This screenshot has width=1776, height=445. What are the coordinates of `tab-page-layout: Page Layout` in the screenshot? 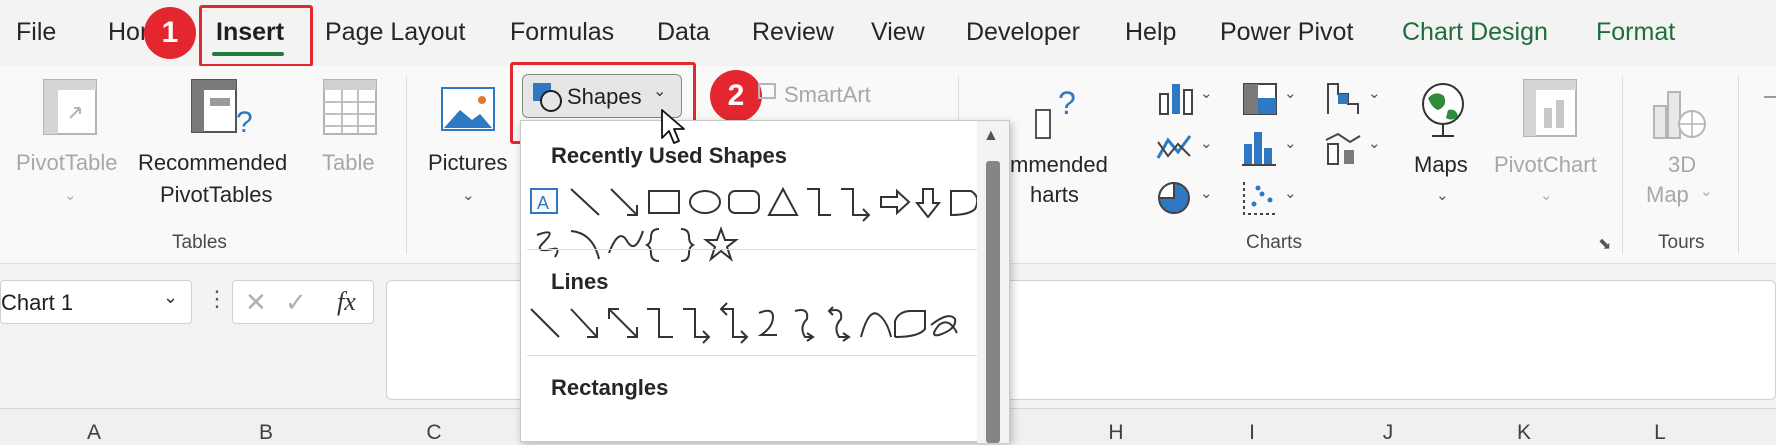 It's located at (395, 32).